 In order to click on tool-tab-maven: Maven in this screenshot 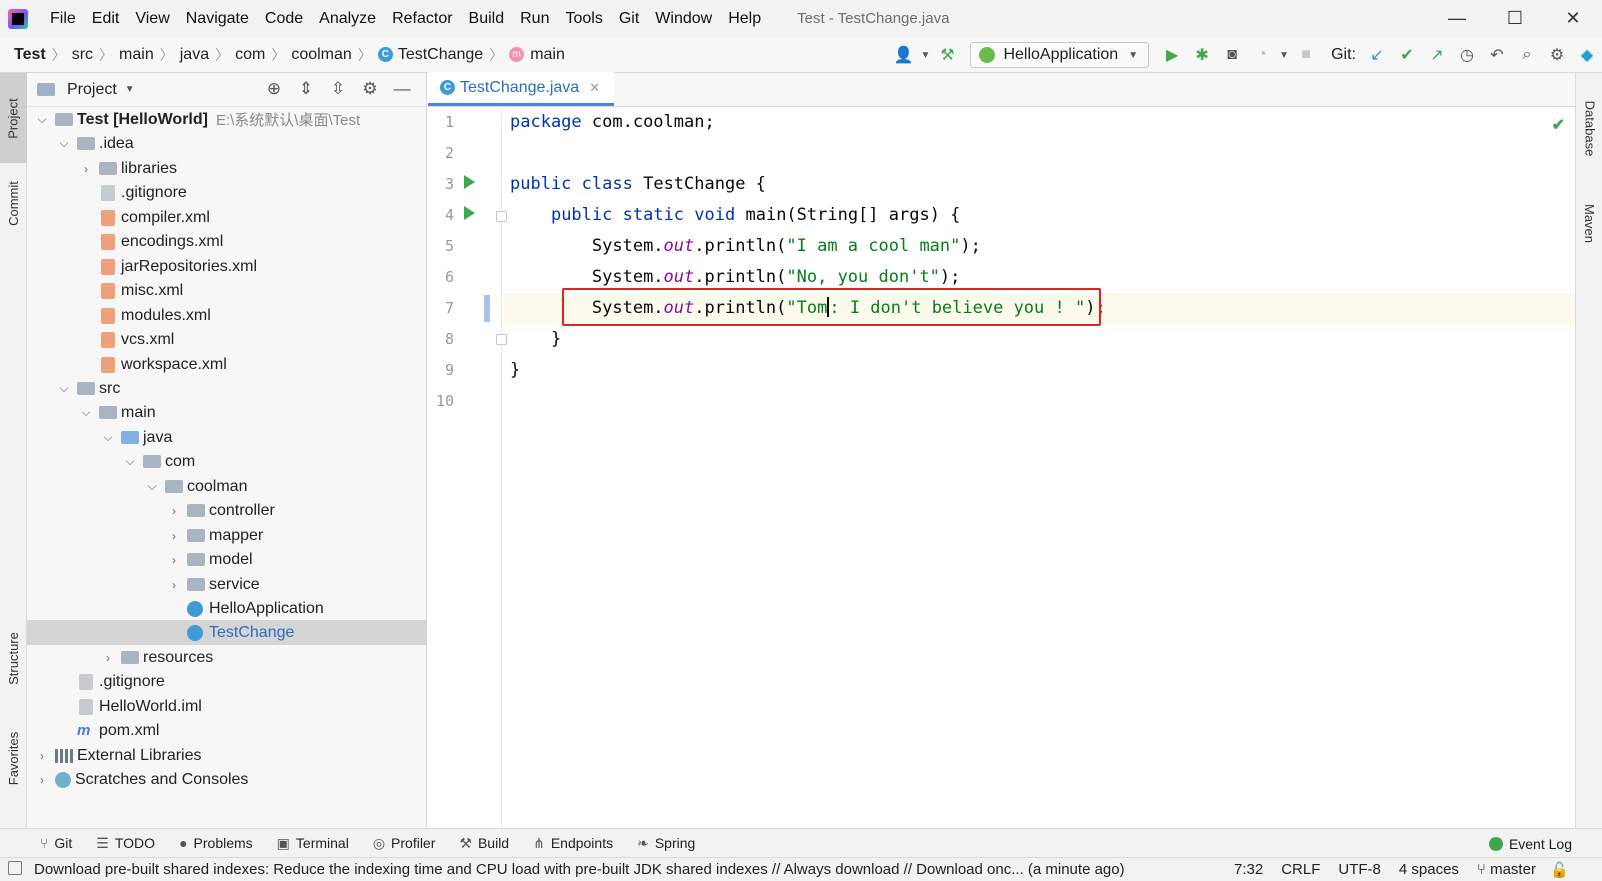, I will do `click(1589, 223)`.